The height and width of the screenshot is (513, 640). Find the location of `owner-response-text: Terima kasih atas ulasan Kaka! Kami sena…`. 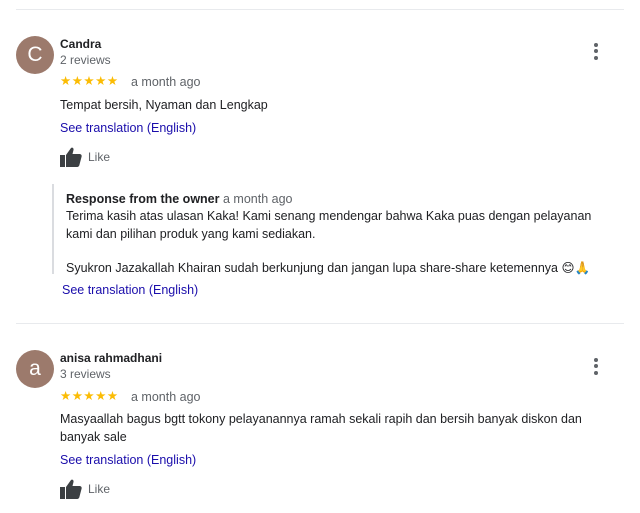

owner-response-text: Terima kasih atas ulasan Kaka! Kami sena… is located at coordinates (329, 225).